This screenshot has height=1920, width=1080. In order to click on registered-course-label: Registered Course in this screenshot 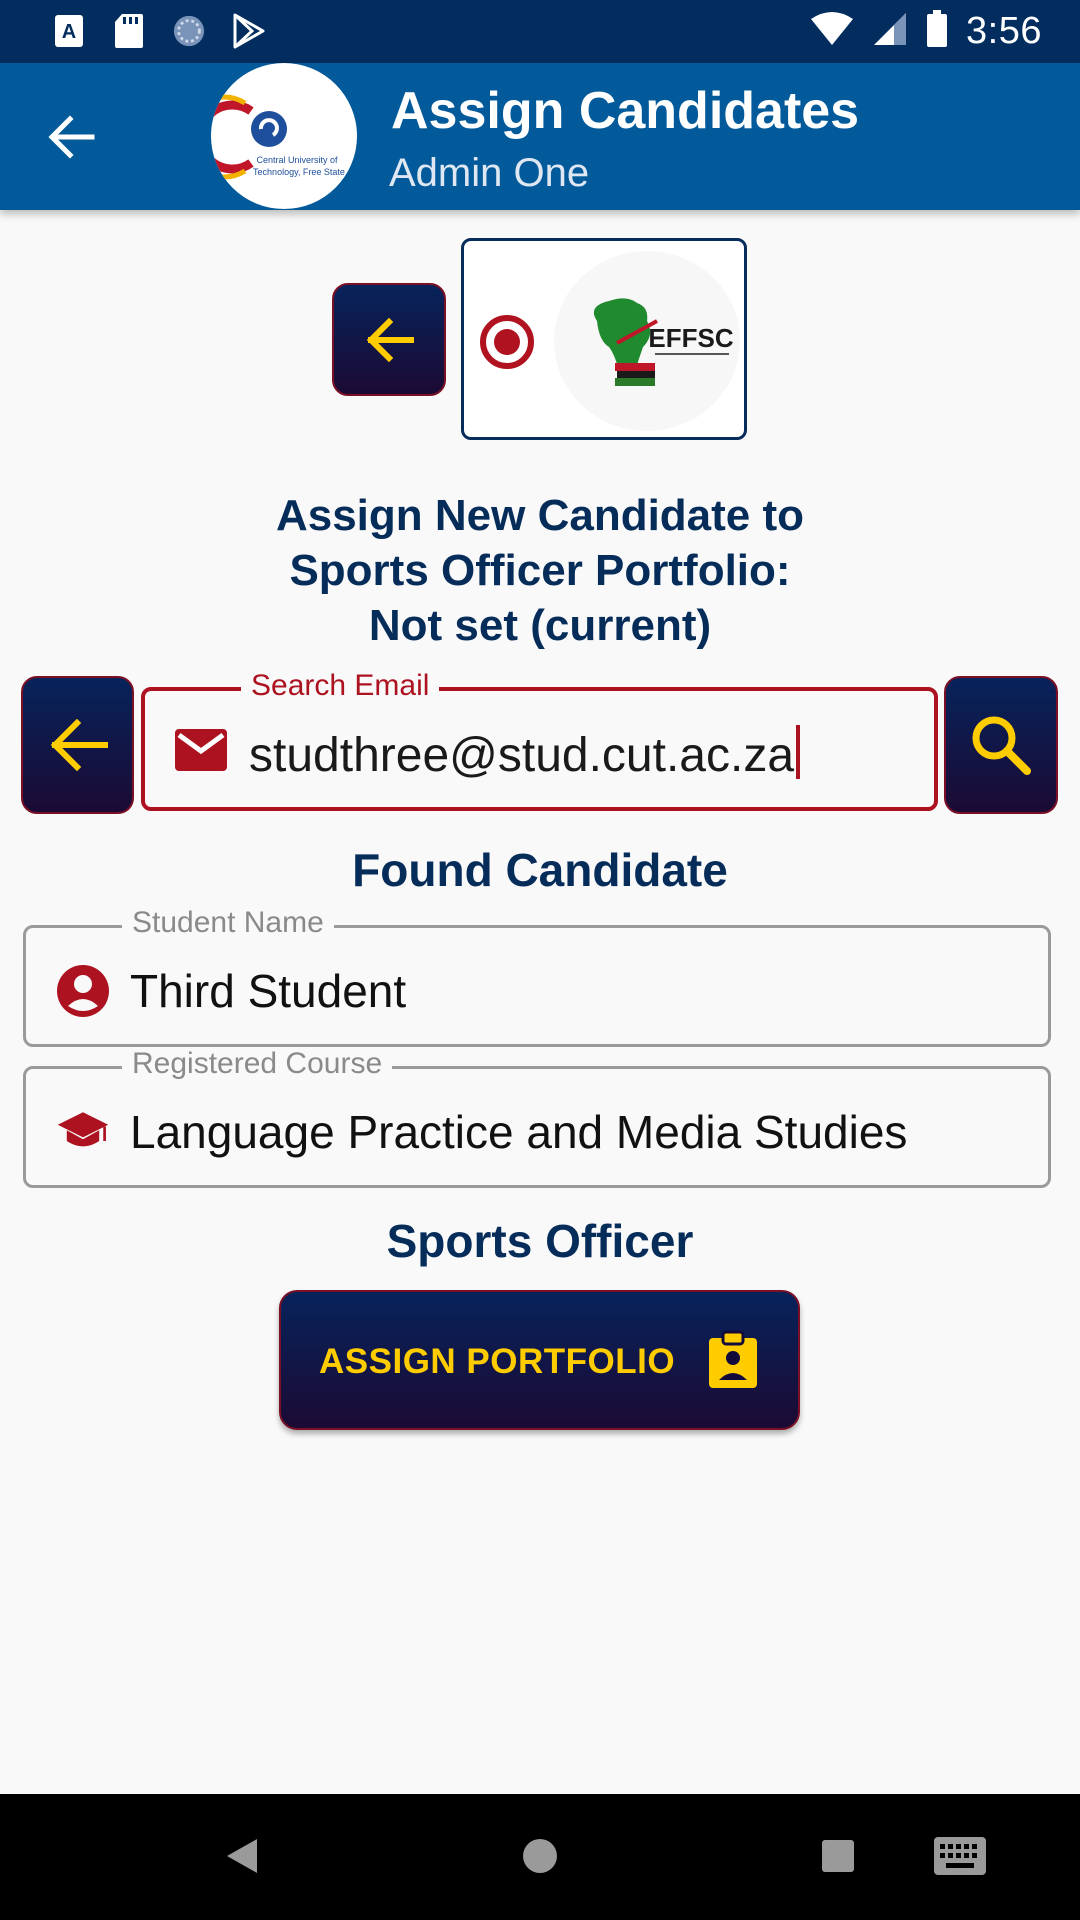, I will do `click(257, 1064)`.